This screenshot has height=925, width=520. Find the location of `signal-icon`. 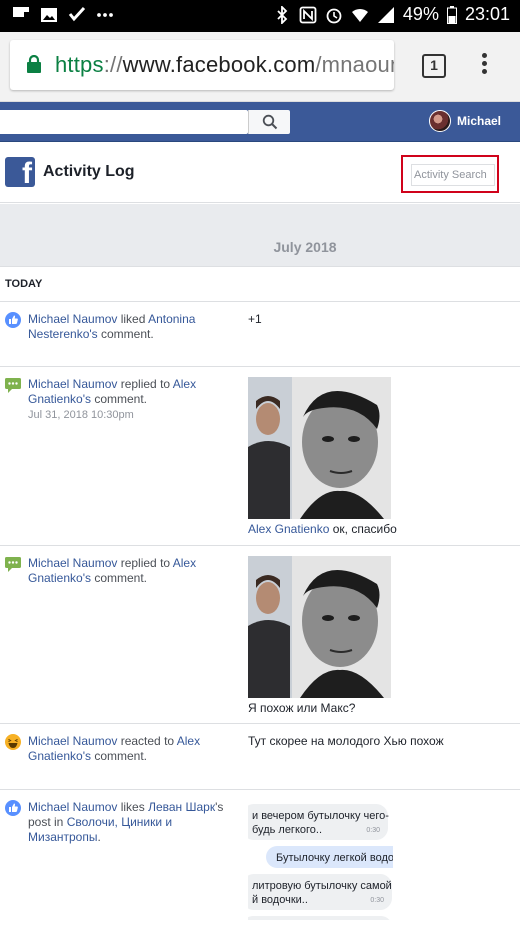

signal-icon is located at coordinates (385, 14).